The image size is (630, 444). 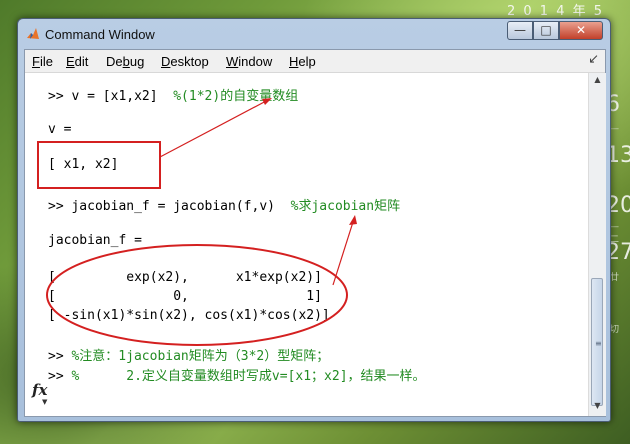 I want to click on scrollbar-thumb: ≡, so click(x=597, y=342).